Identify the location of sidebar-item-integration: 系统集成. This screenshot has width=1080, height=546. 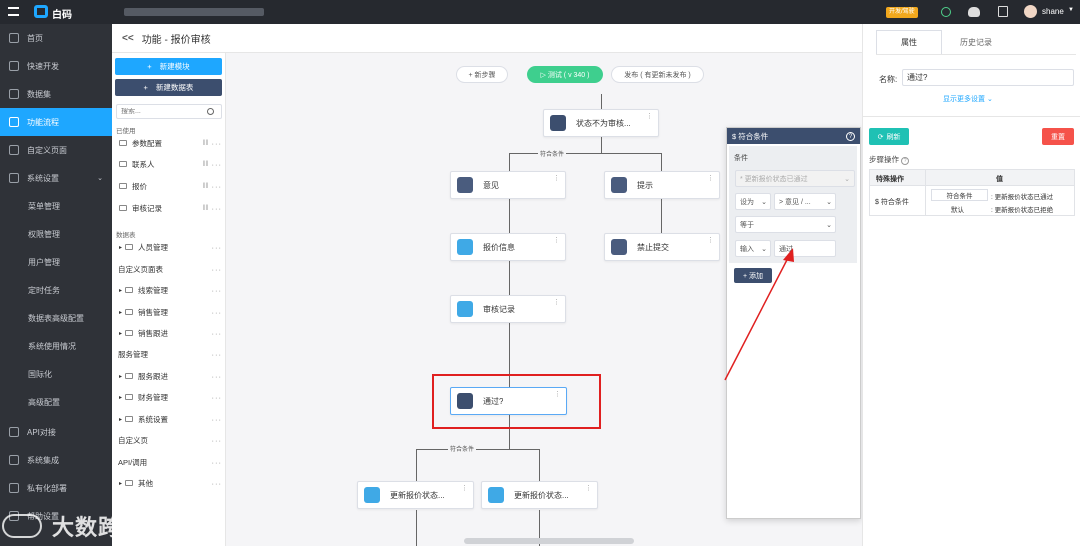
(56, 460).